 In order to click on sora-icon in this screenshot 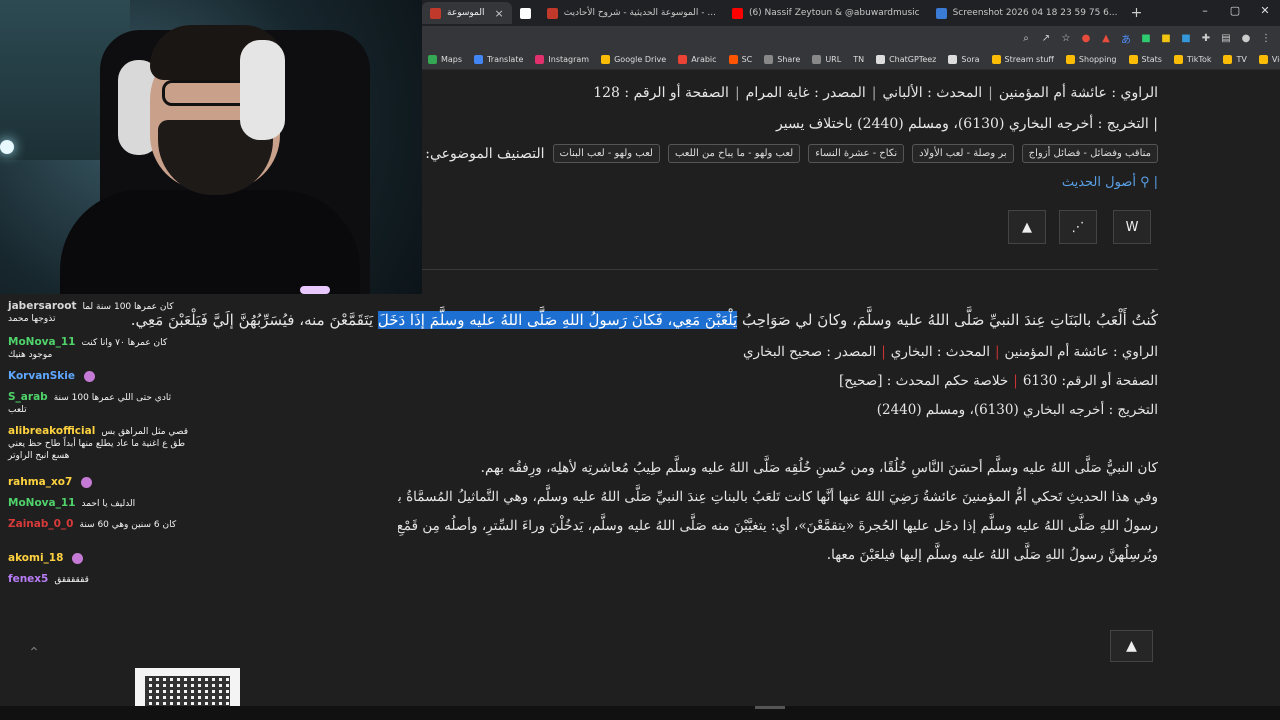, I will do `click(953, 59)`.